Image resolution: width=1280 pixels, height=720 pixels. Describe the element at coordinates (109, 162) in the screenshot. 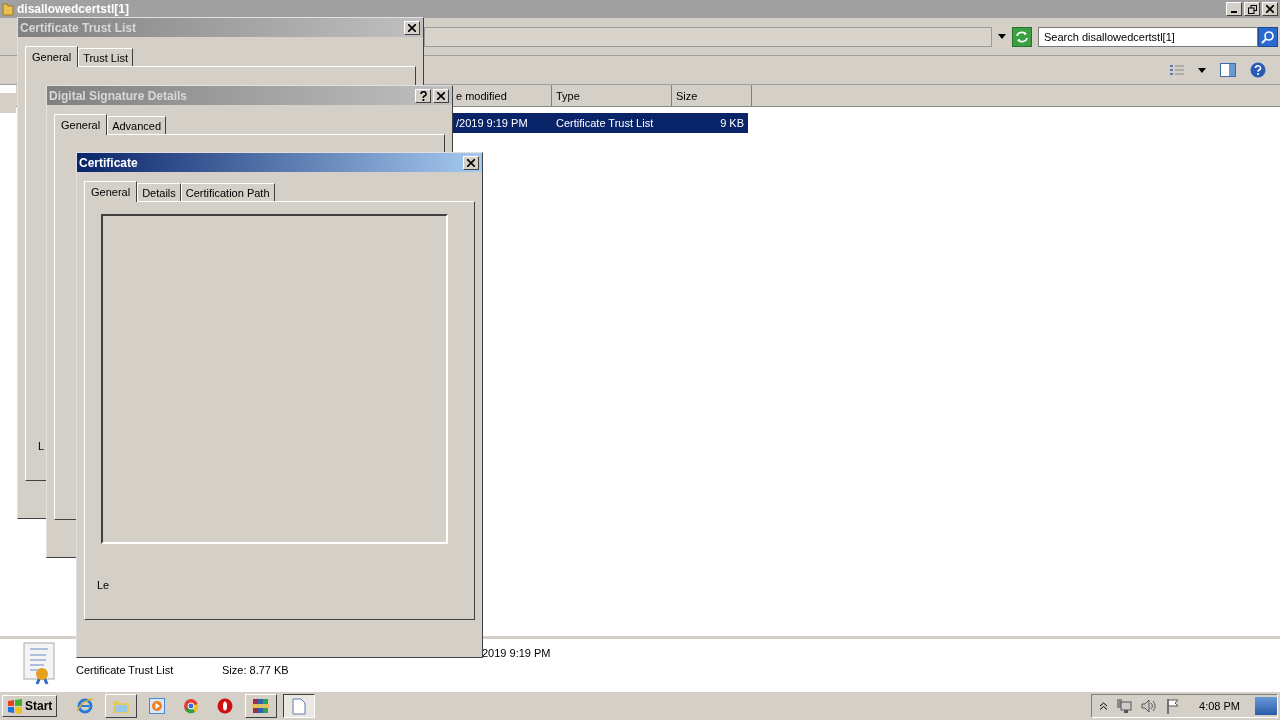

I see `dialog-title: Certificate` at that location.